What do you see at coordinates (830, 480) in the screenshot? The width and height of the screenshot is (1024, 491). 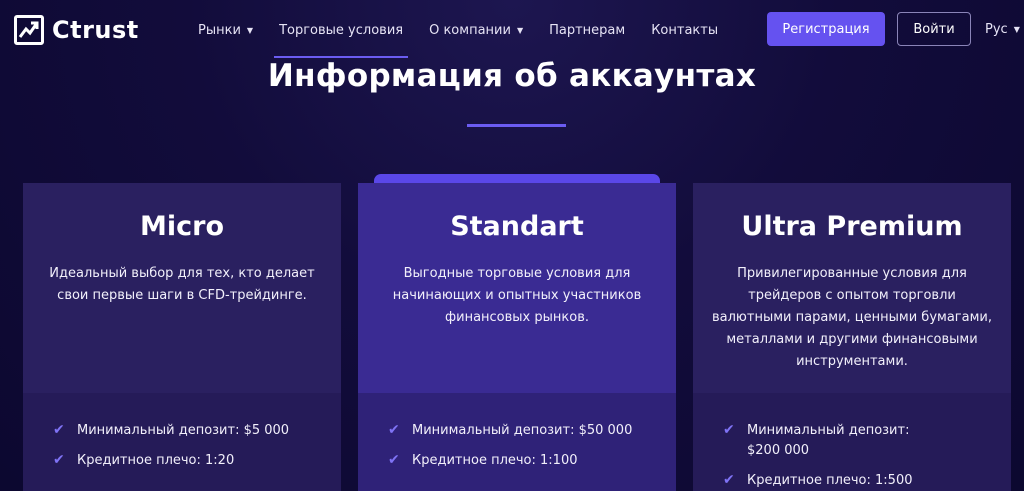 I see `feature-text: Кредитное плечо: 1:500` at bounding box center [830, 480].